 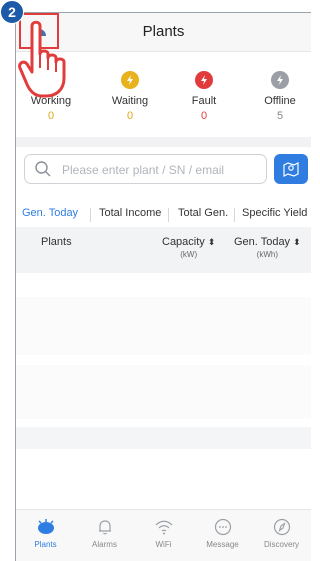 I want to click on status-label: Fault, so click(x=204, y=101).